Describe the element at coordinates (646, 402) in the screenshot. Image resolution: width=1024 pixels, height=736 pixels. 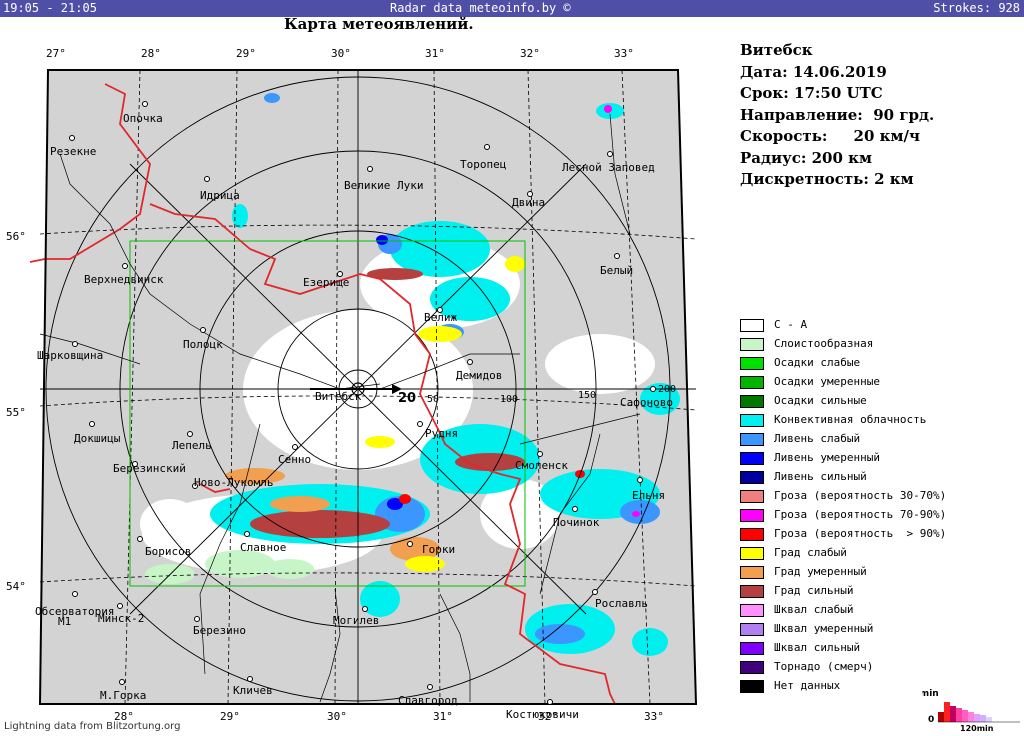
I see `city-label: Сафоново` at that location.